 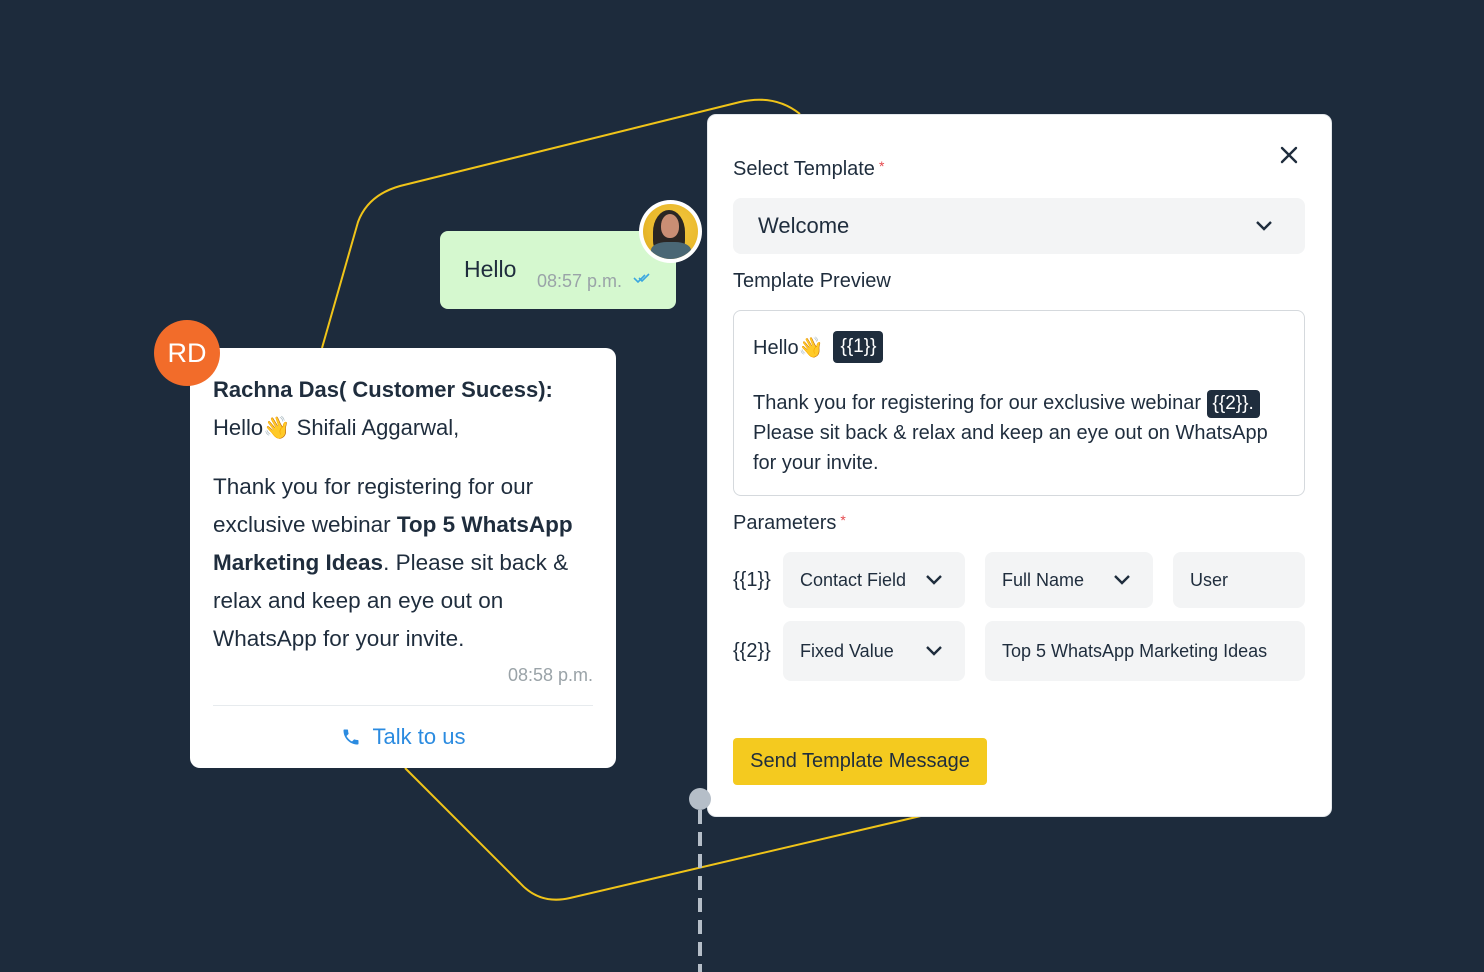 What do you see at coordinates (187, 353) in the screenshot?
I see `sender-avatar: RD` at bounding box center [187, 353].